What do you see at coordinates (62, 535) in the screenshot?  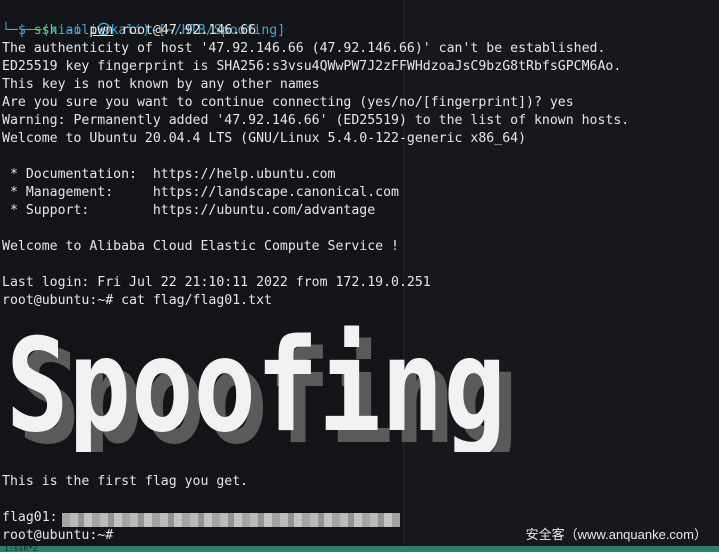 I see `output-line: root@ubuntu:~#` at bounding box center [62, 535].